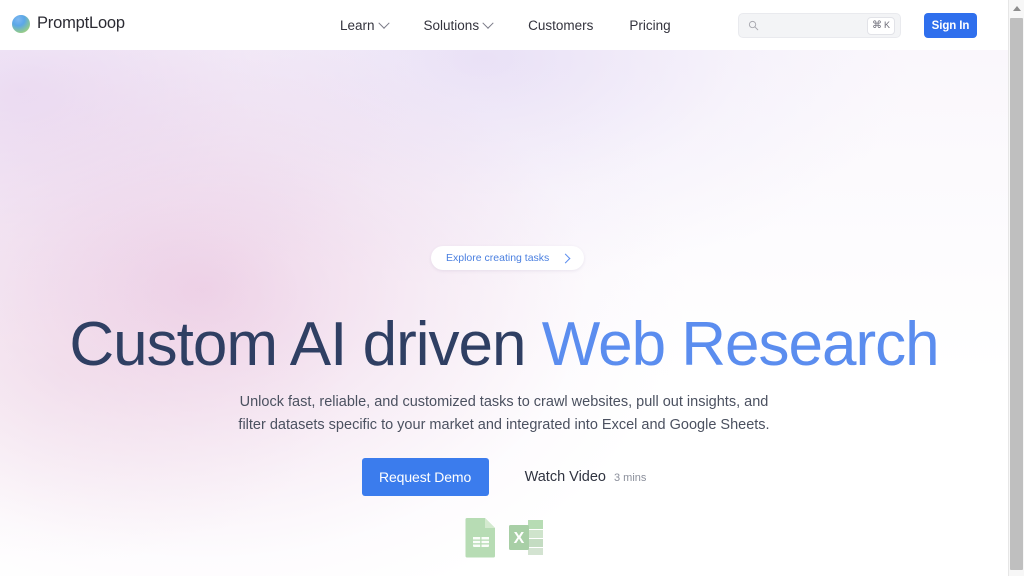  What do you see at coordinates (480, 538) in the screenshot?
I see `google-sheets-icon` at bounding box center [480, 538].